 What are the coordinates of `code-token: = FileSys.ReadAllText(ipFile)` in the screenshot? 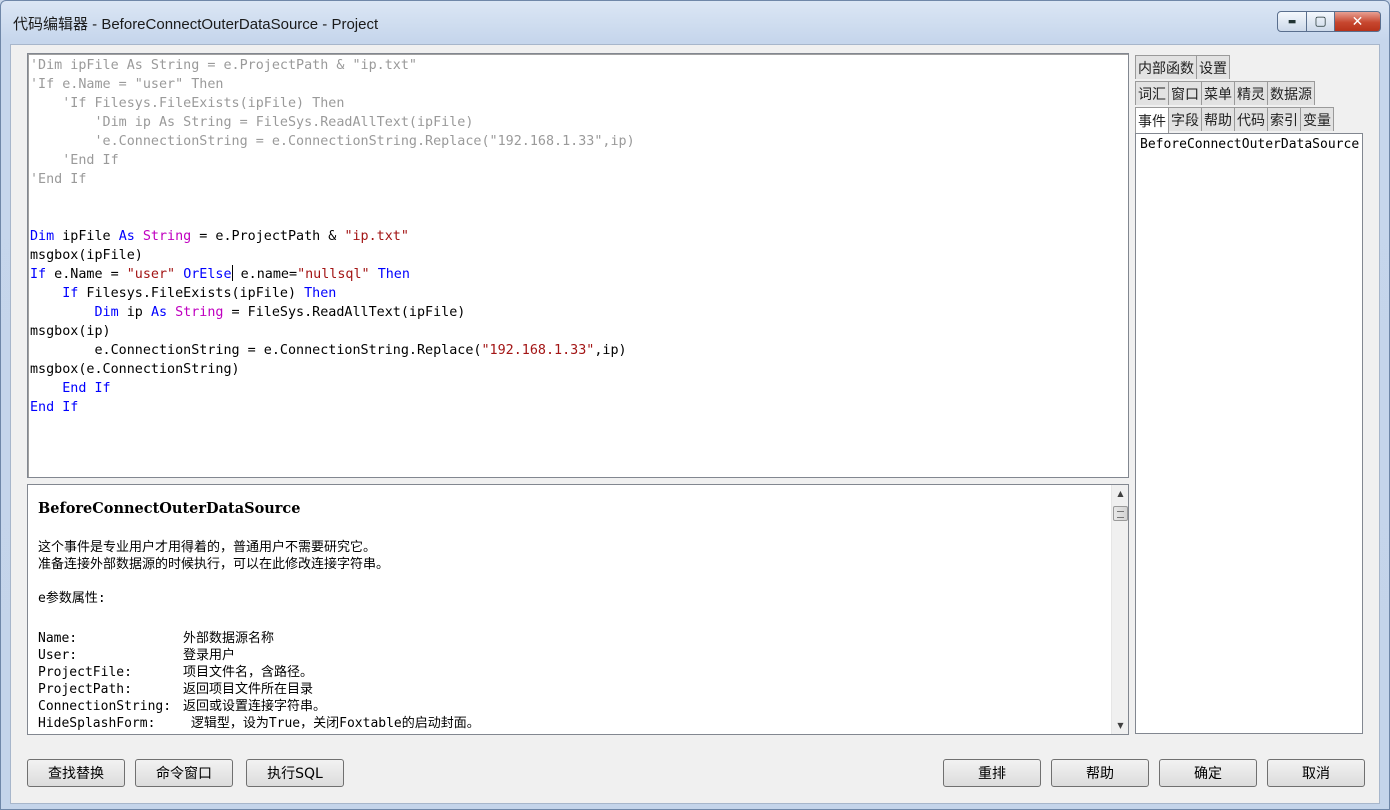 It's located at (344, 312).